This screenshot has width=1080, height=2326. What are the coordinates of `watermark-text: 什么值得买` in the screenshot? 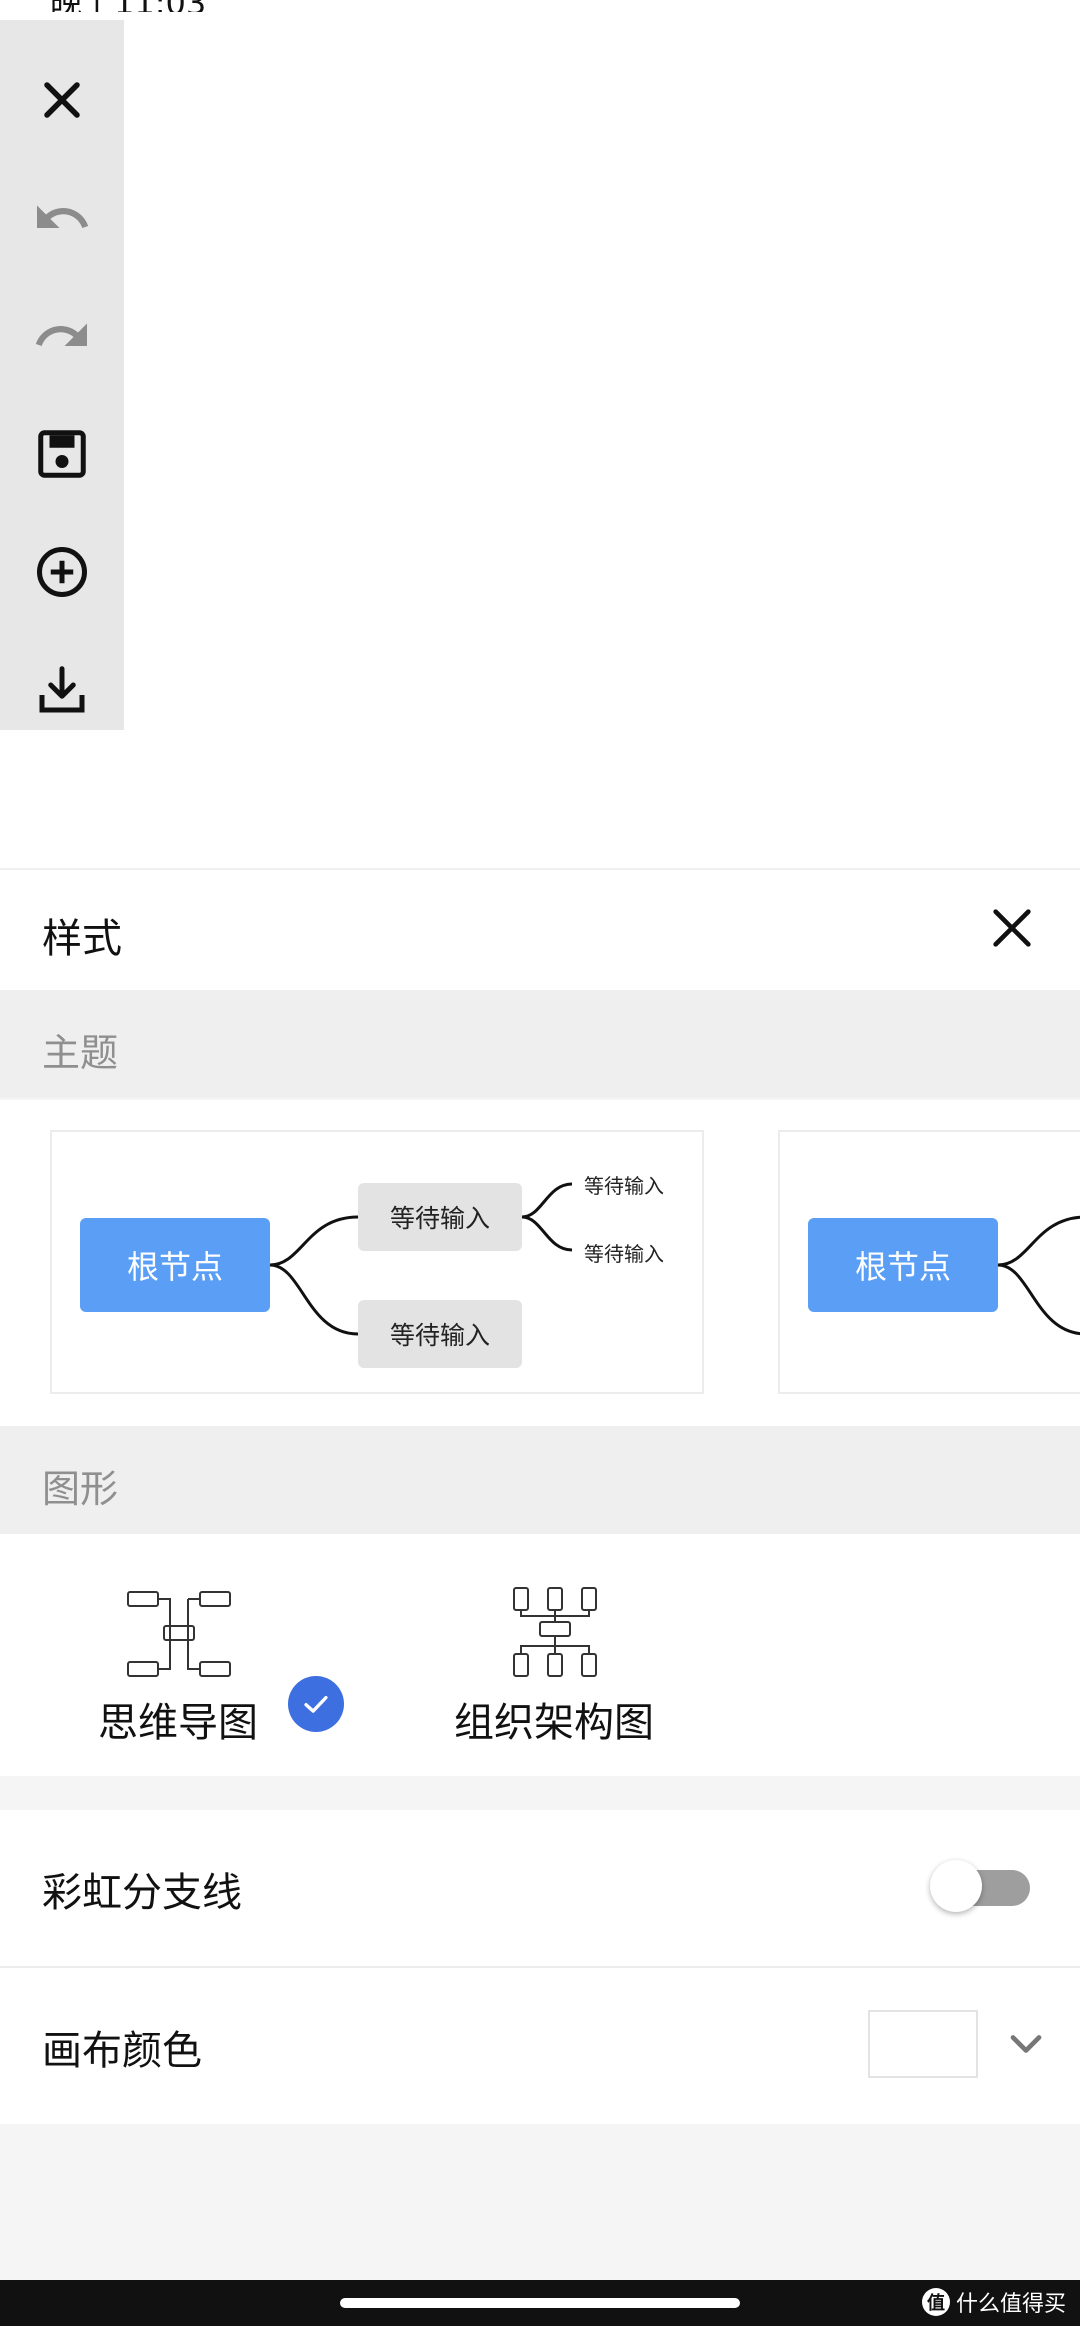 It's located at (1010, 2304).